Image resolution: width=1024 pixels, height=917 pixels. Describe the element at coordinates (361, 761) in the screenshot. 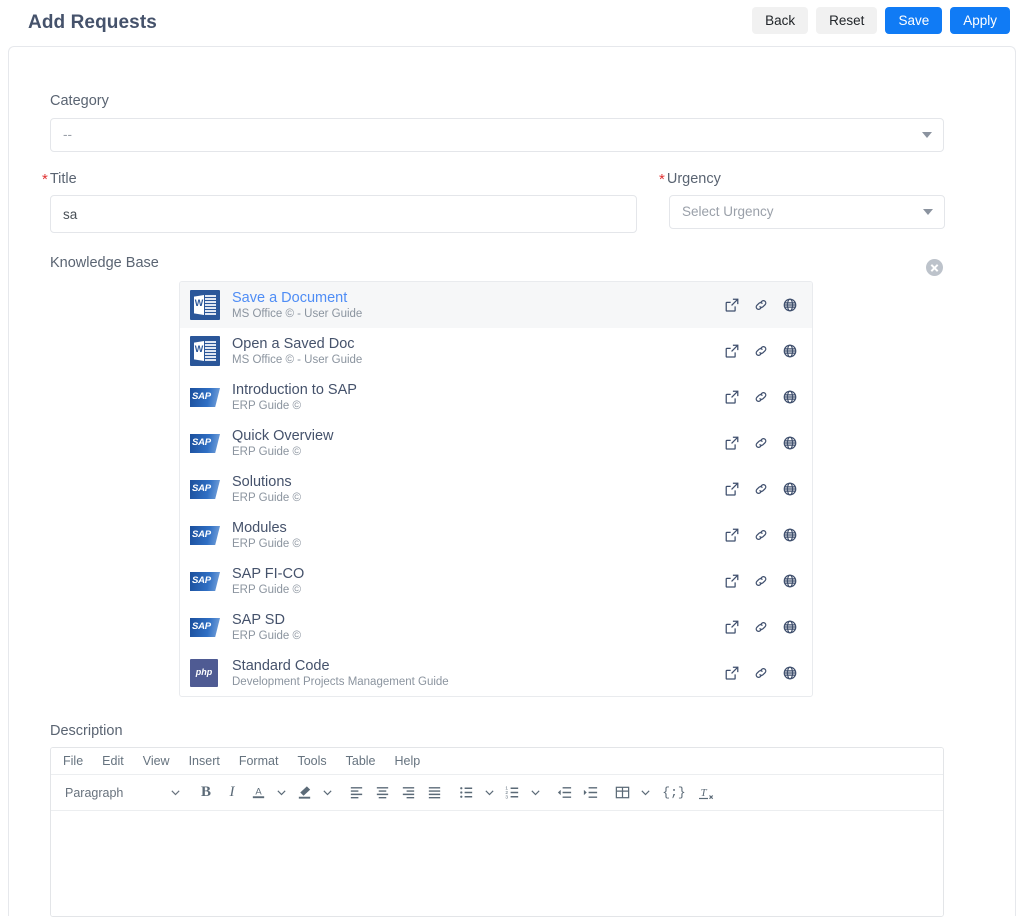

I see `editor-menu-table: Table` at that location.